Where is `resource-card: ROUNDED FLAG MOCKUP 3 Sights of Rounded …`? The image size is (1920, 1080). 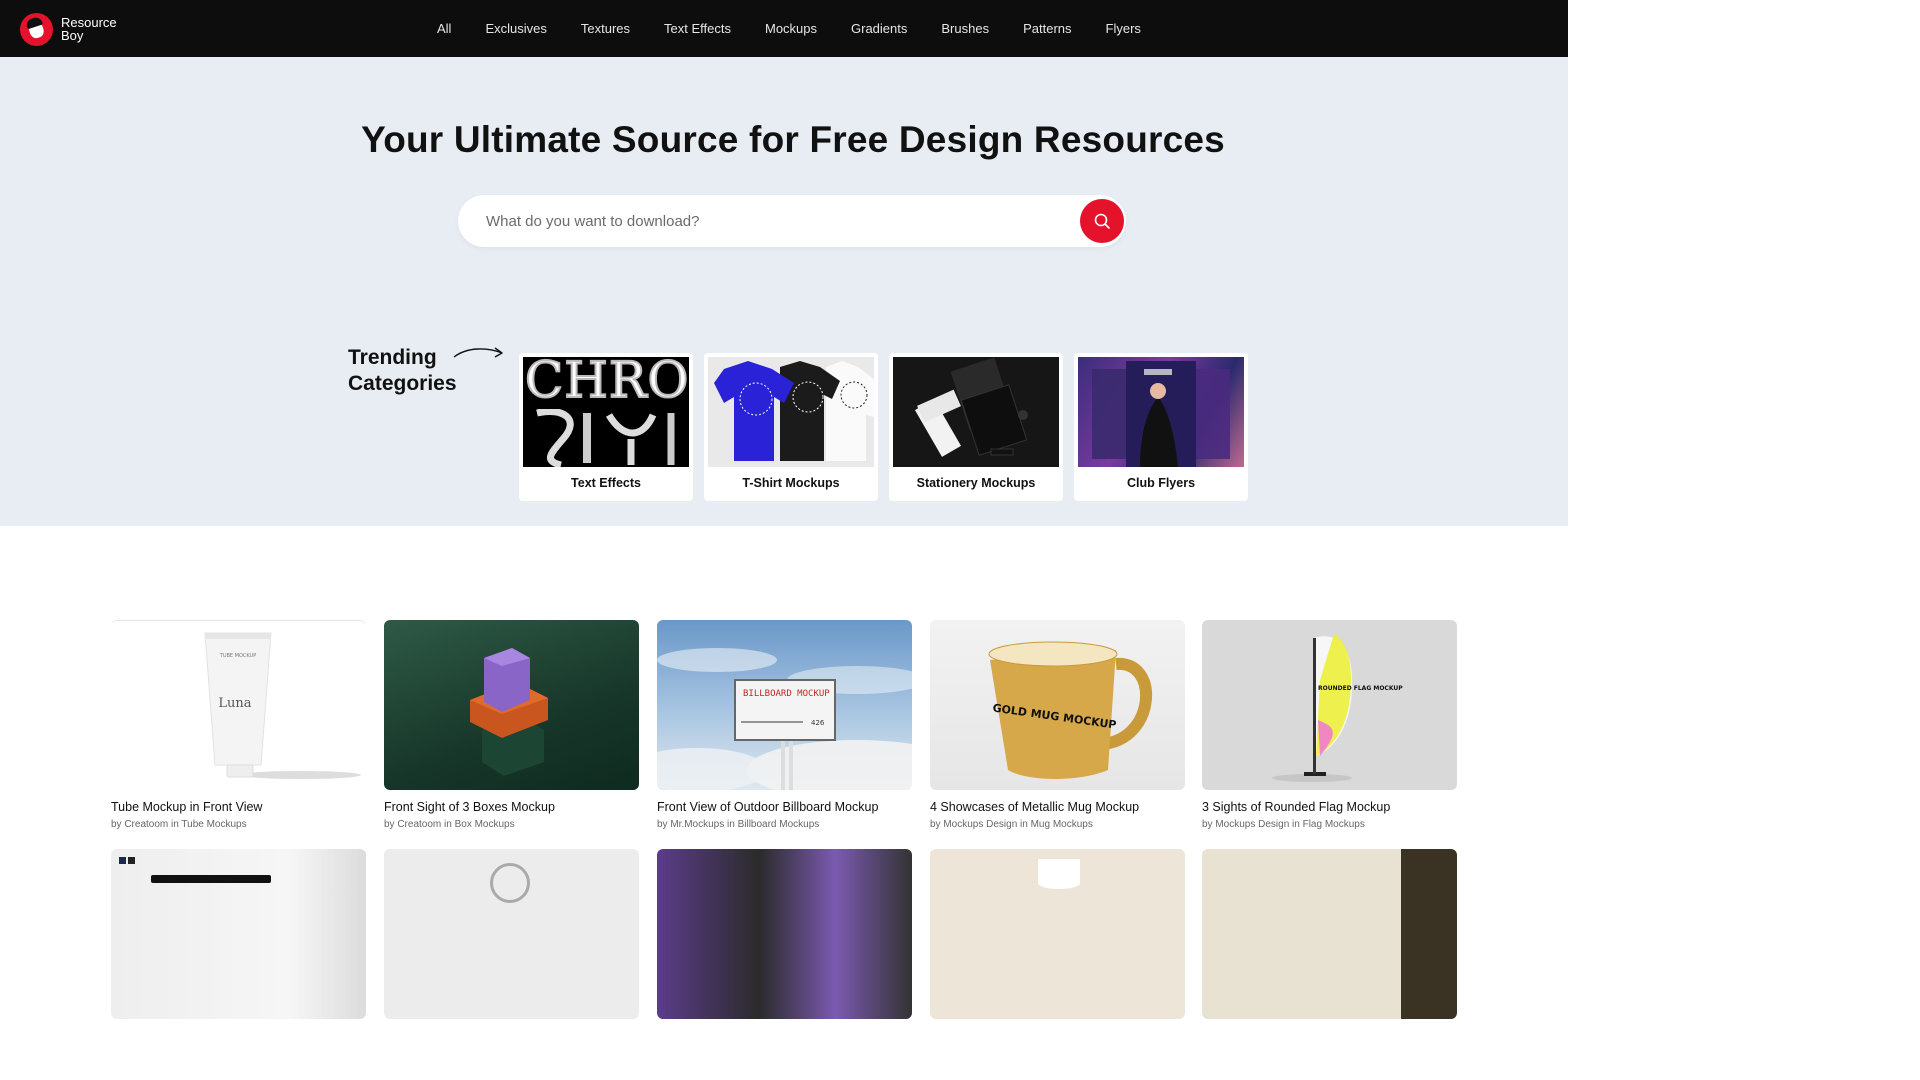 resource-card: ROUNDED FLAG MOCKUP 3 Sights of Rounded … is located at coordinates (1329, 725).